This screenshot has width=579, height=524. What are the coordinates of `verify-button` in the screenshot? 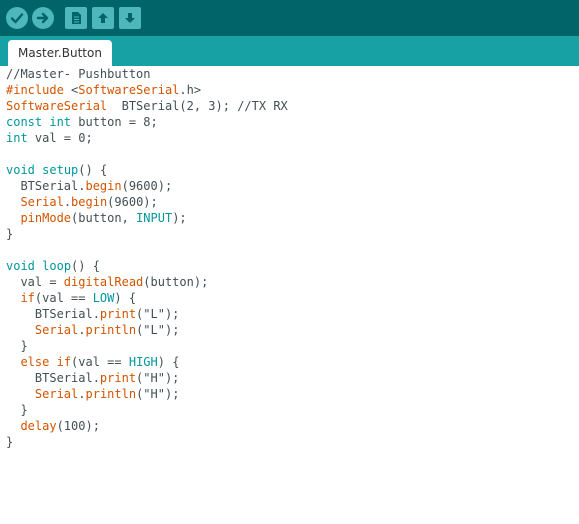 It's located at (17, 18).